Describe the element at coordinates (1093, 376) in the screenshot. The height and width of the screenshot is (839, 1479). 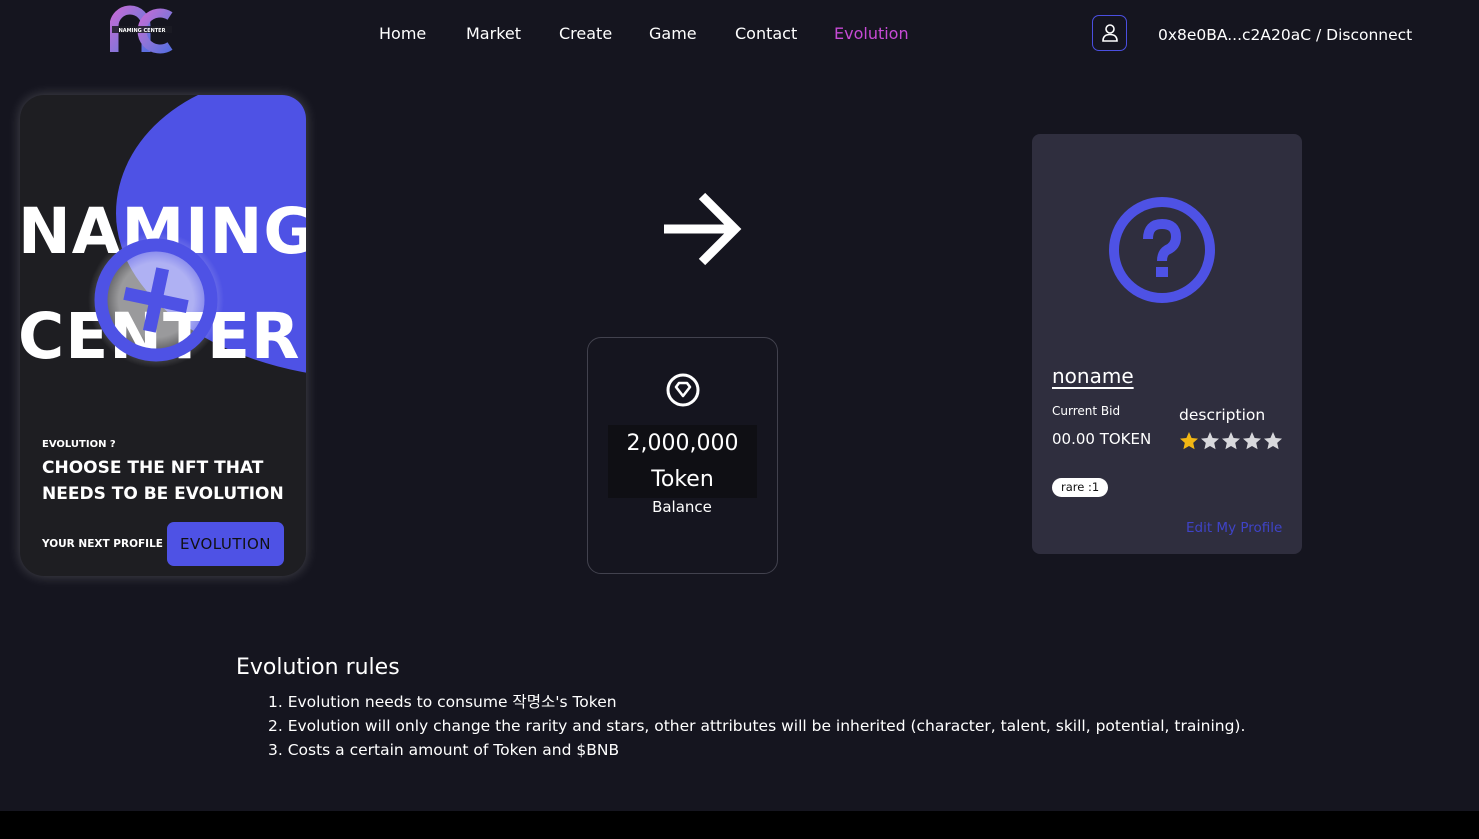
I see `profile-name: noname` at that location.